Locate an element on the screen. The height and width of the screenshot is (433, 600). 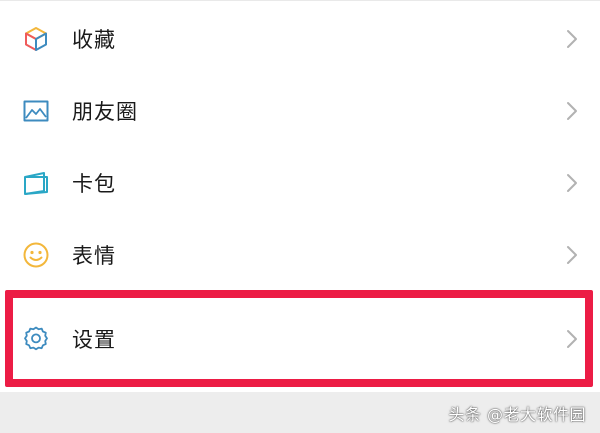
watermark-text: 头条 @老大软件园 is located at coordinates (517, 414).